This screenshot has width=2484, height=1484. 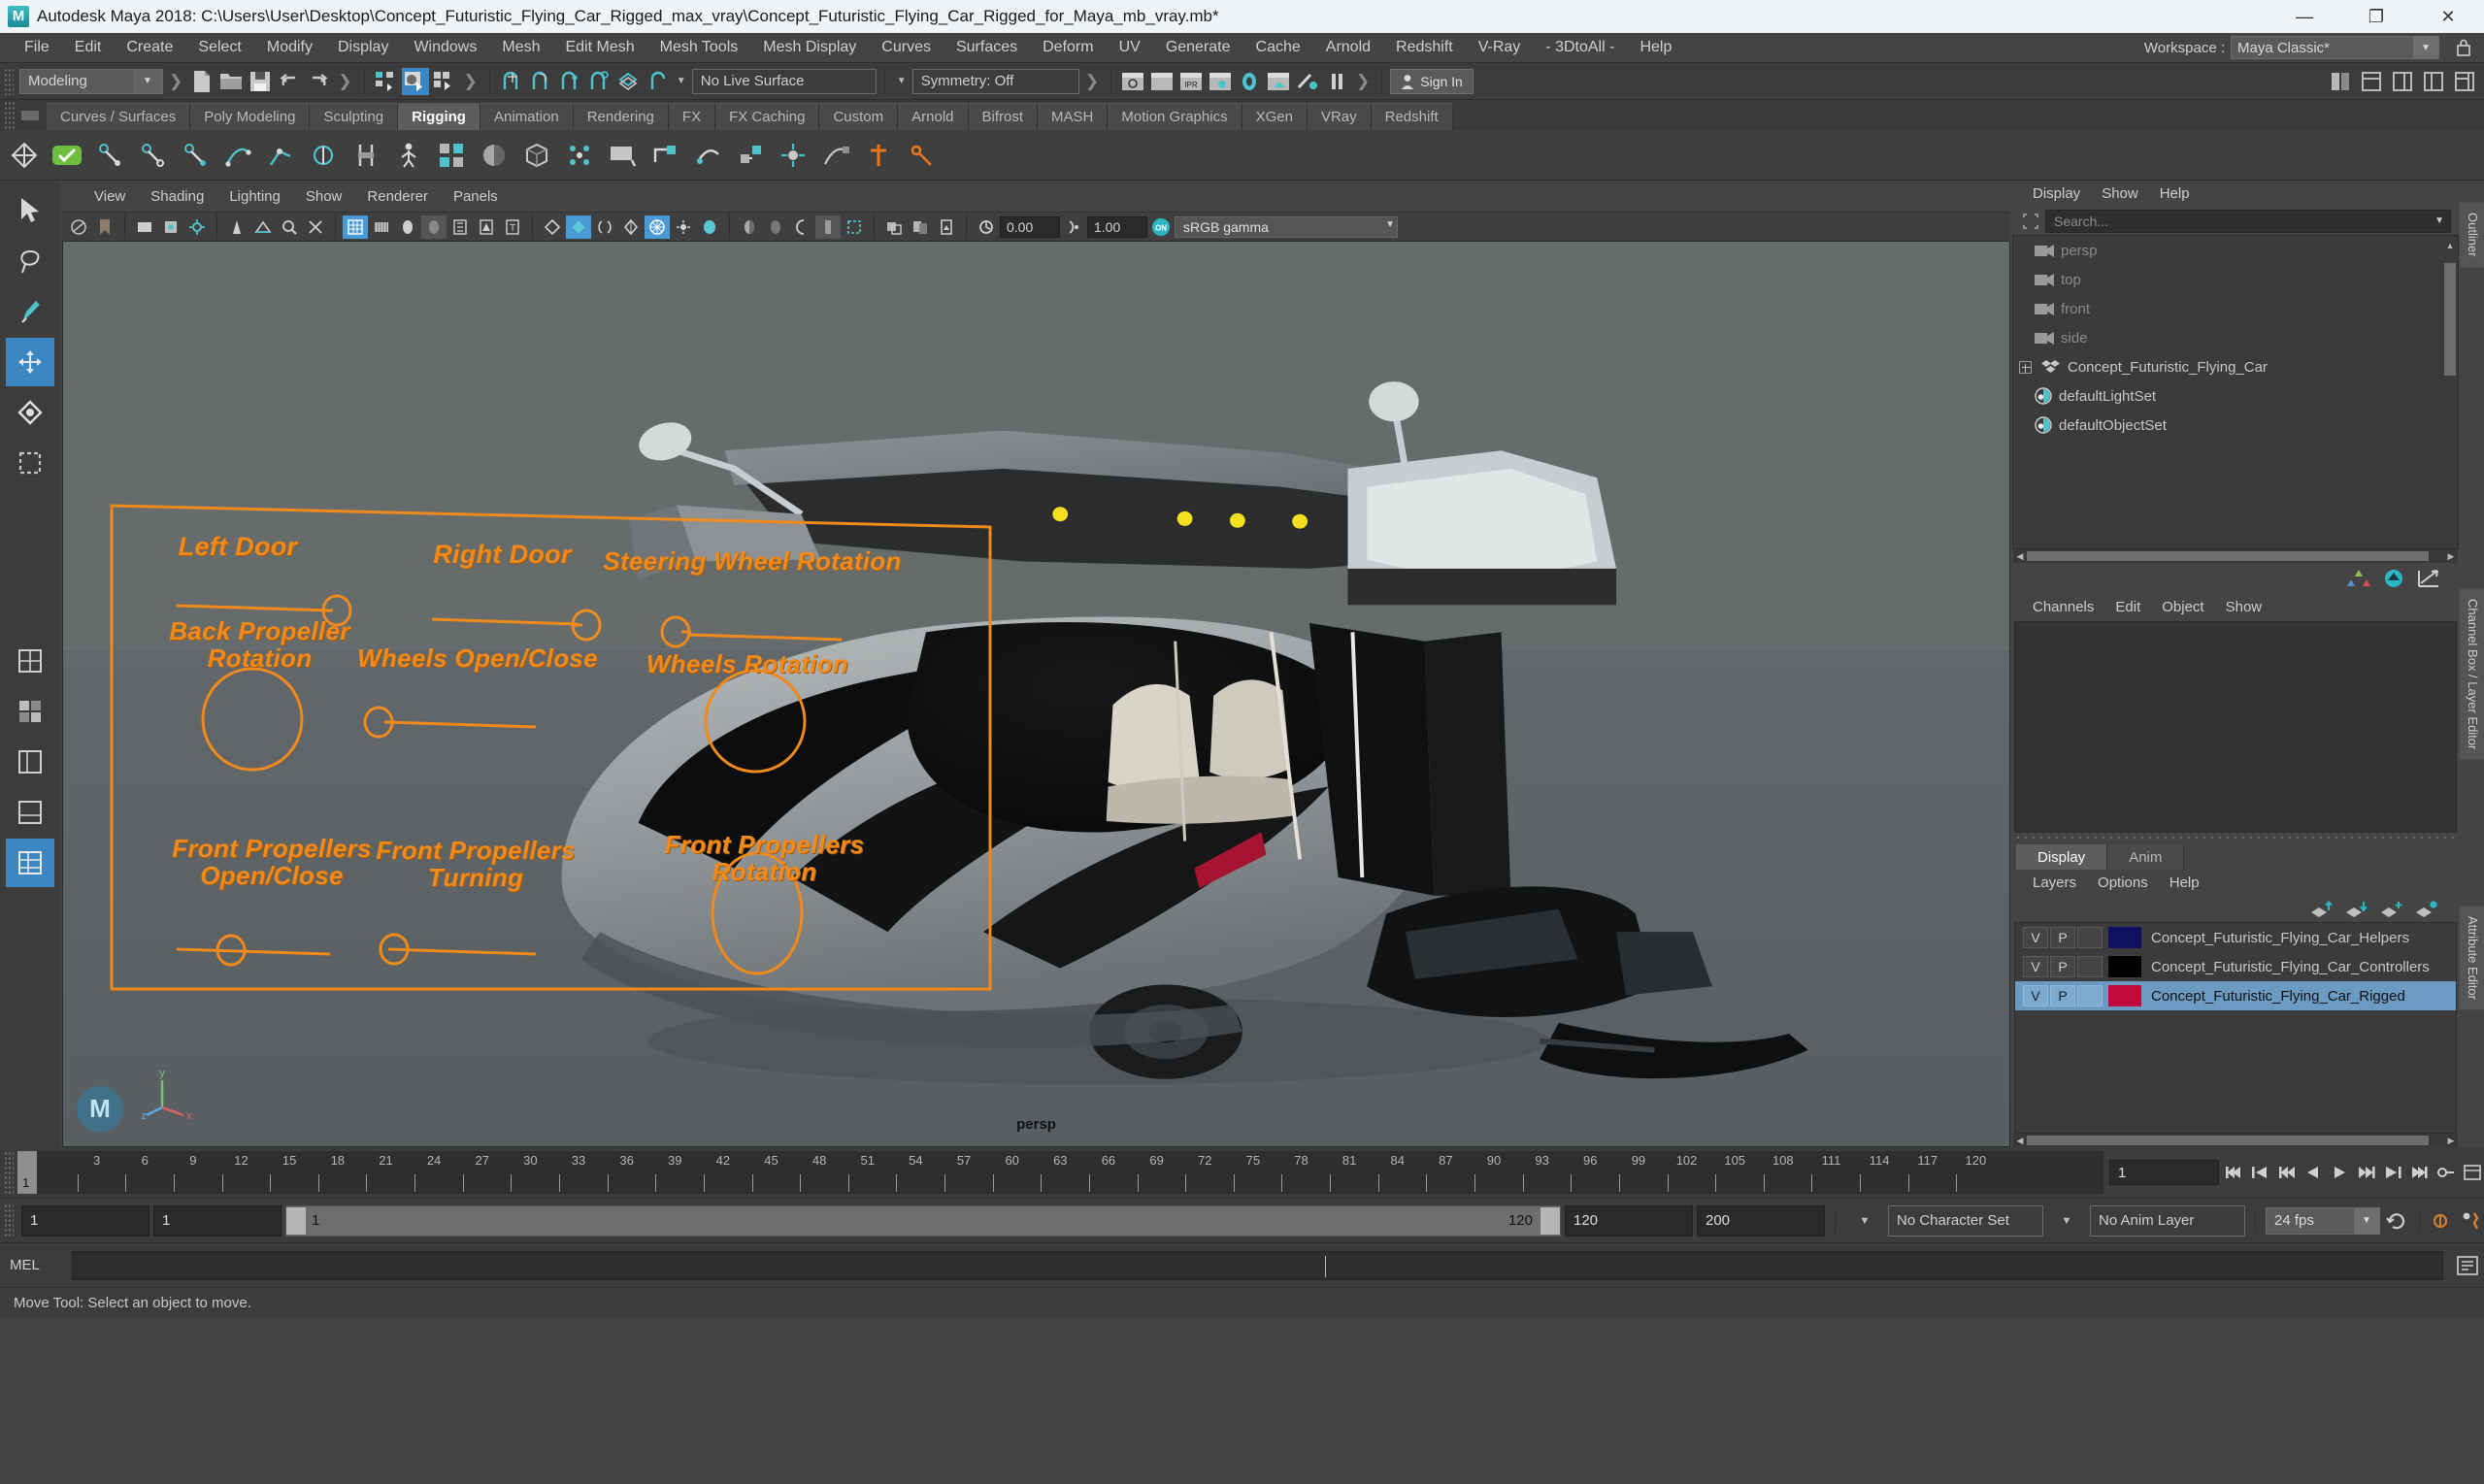 I want to click on outliner-menu-display: Display, so click(x=2056, y=194).